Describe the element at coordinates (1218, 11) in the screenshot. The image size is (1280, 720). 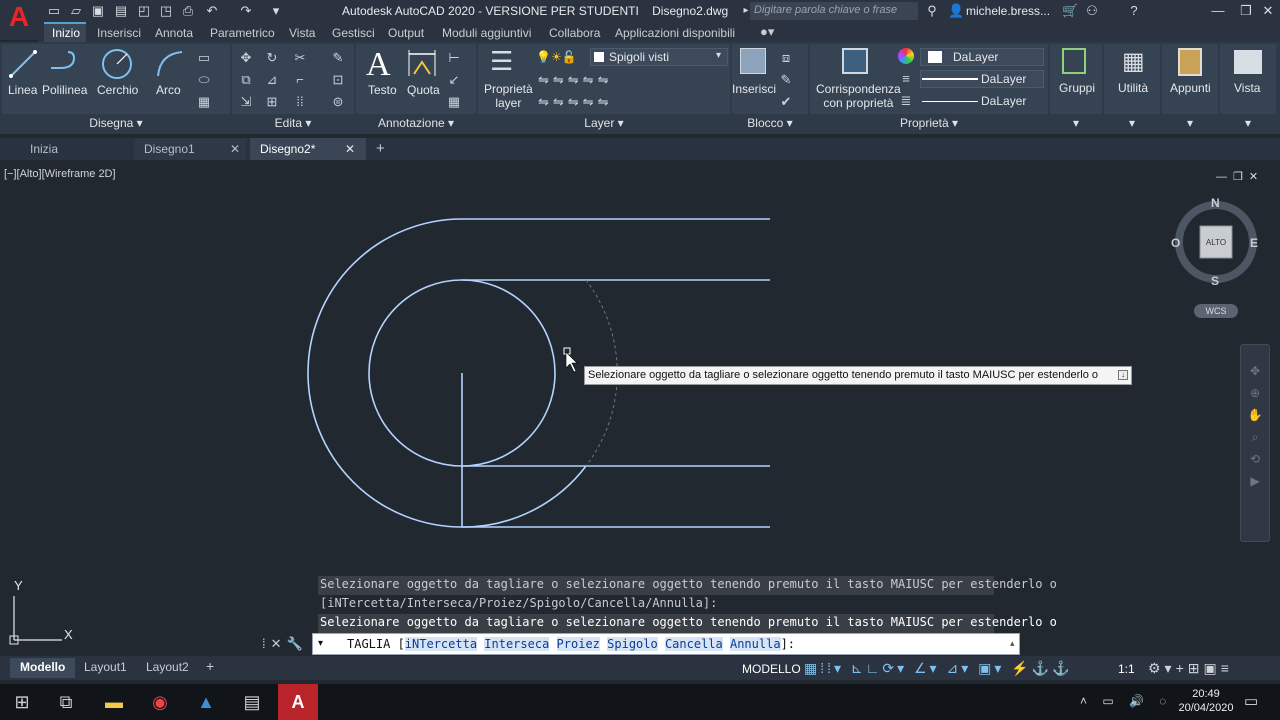
I see `minimize-icon: —` at that location.